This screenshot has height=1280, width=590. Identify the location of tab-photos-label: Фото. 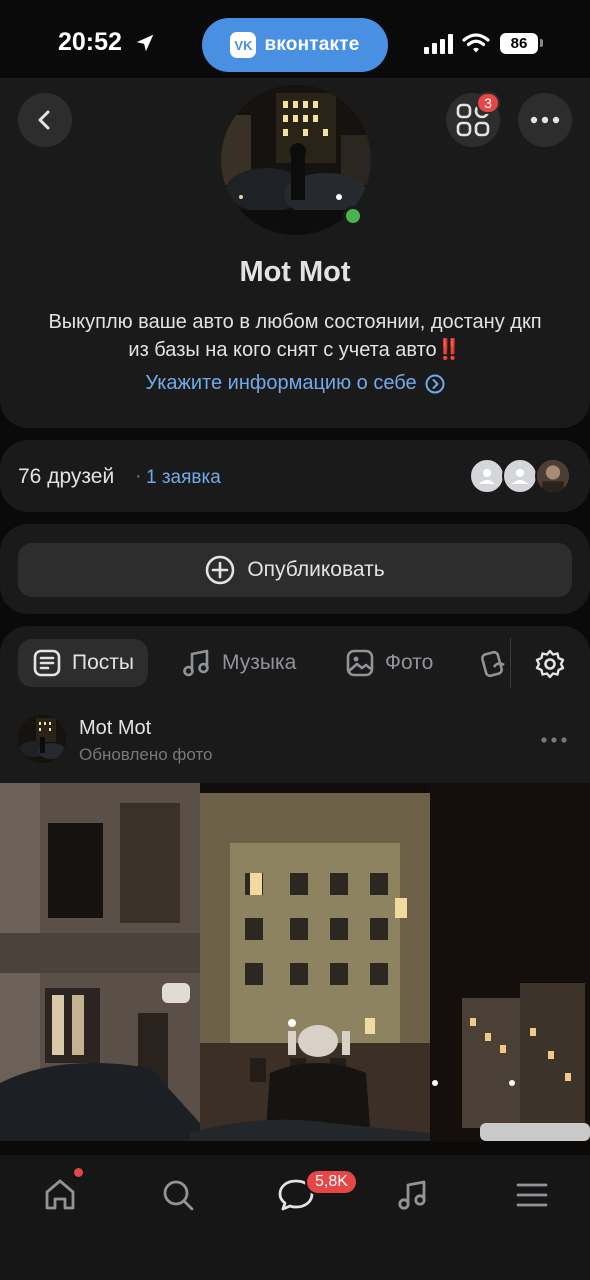
(409, 662).